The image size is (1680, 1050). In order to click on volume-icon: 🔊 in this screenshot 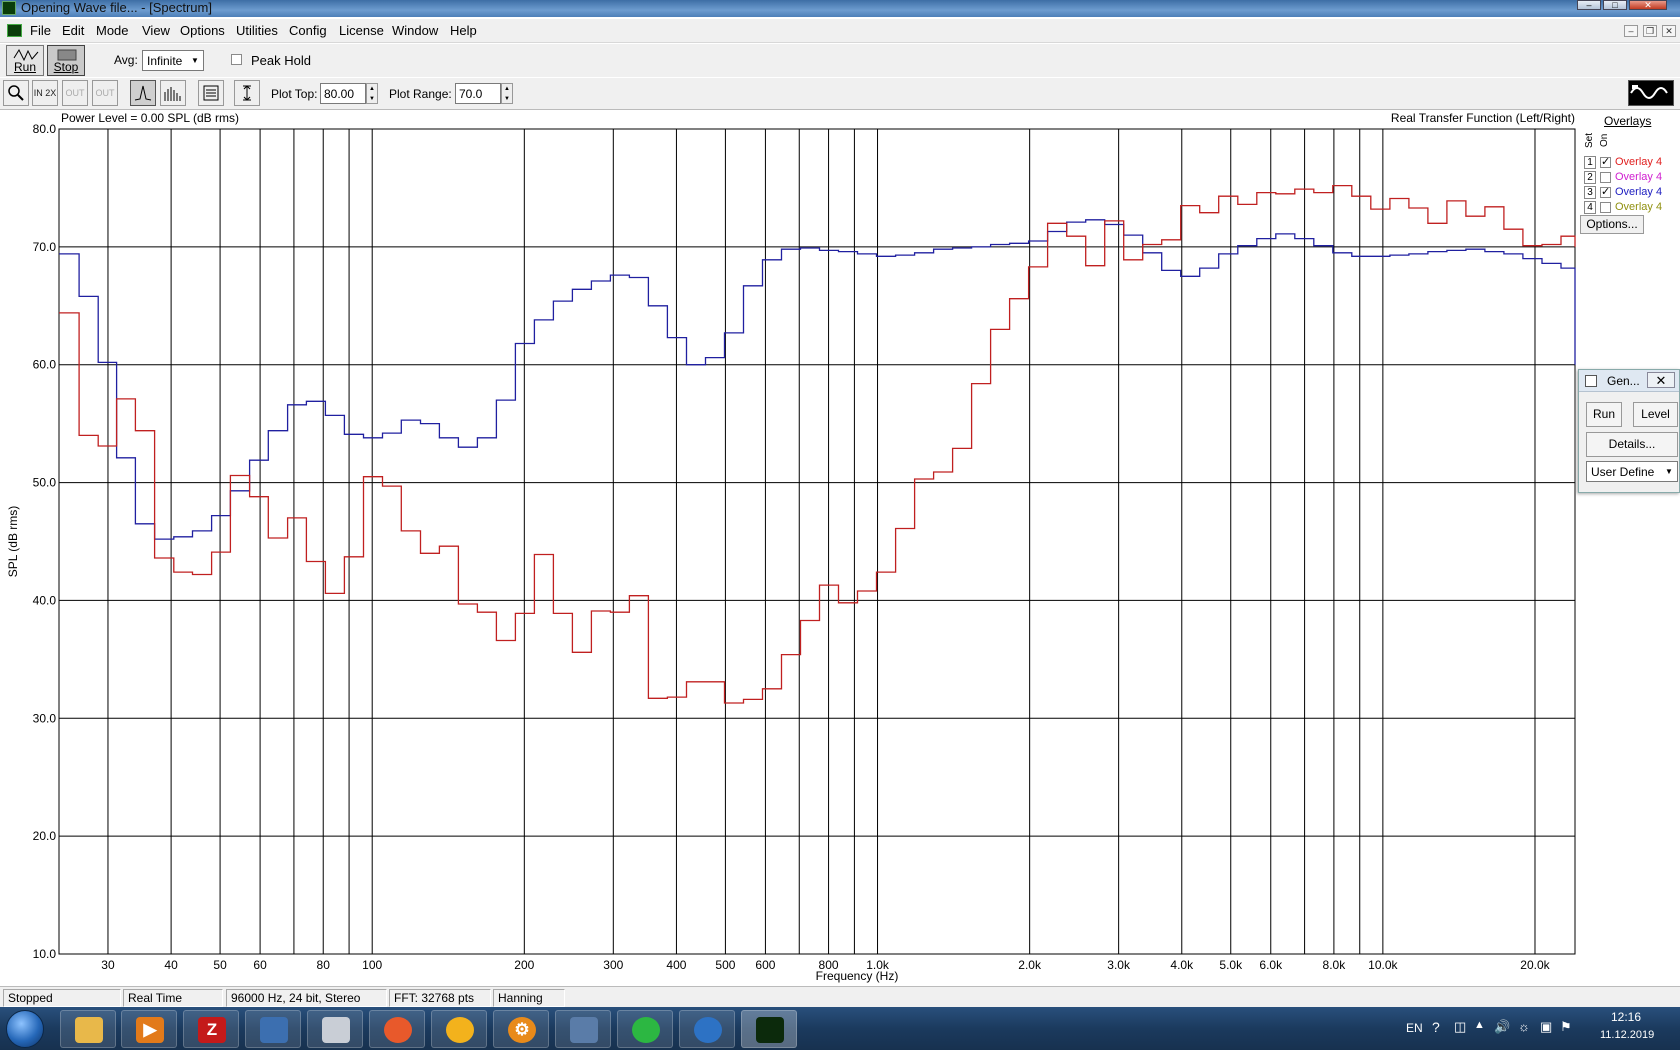, I will do `click(1502, 1027)`.